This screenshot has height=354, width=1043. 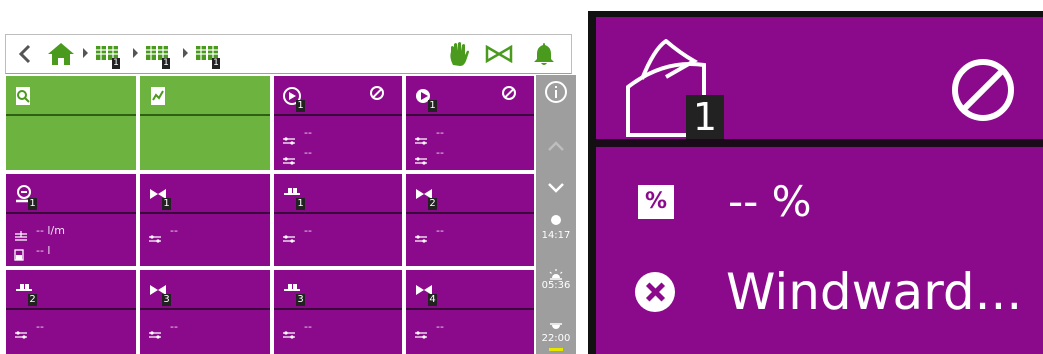 I want to click on divider, so click(x=819, y=143).